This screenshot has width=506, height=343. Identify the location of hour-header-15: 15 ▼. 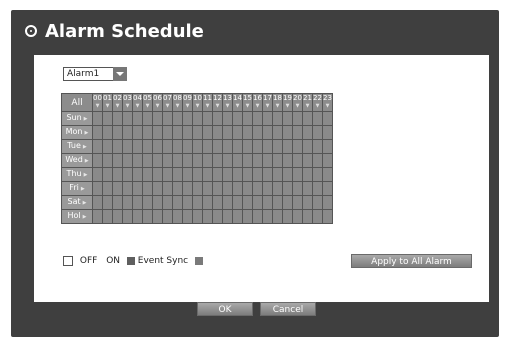
(247, 102).